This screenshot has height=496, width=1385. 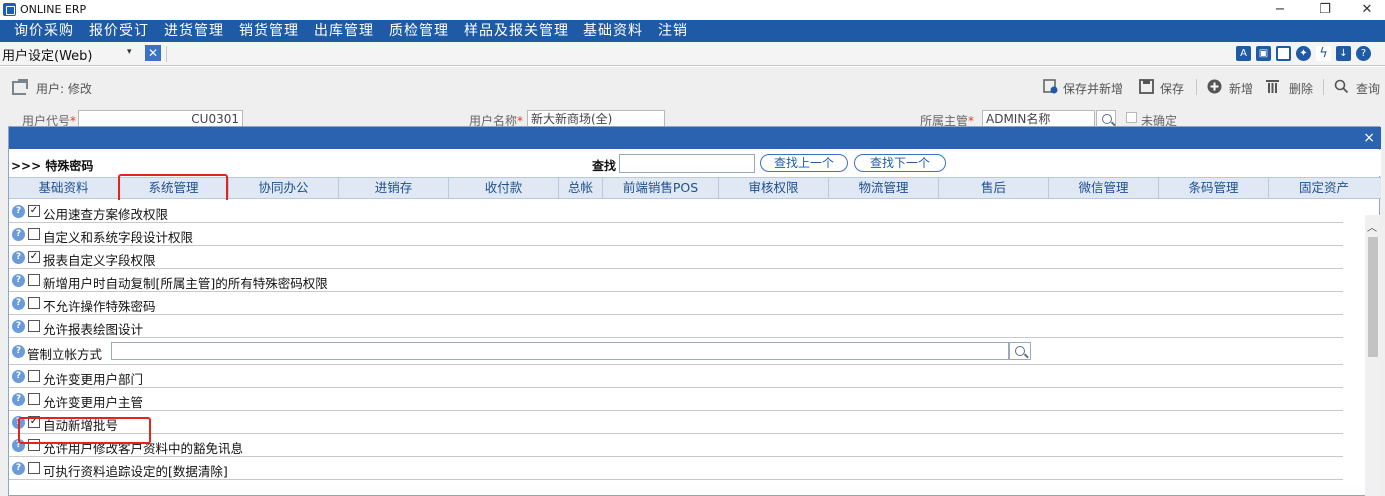 What do you see at coordinates (1131, 117) in the screenshot?
I see `unconfirmed-checkbox` at bounding box center [1131, 117].